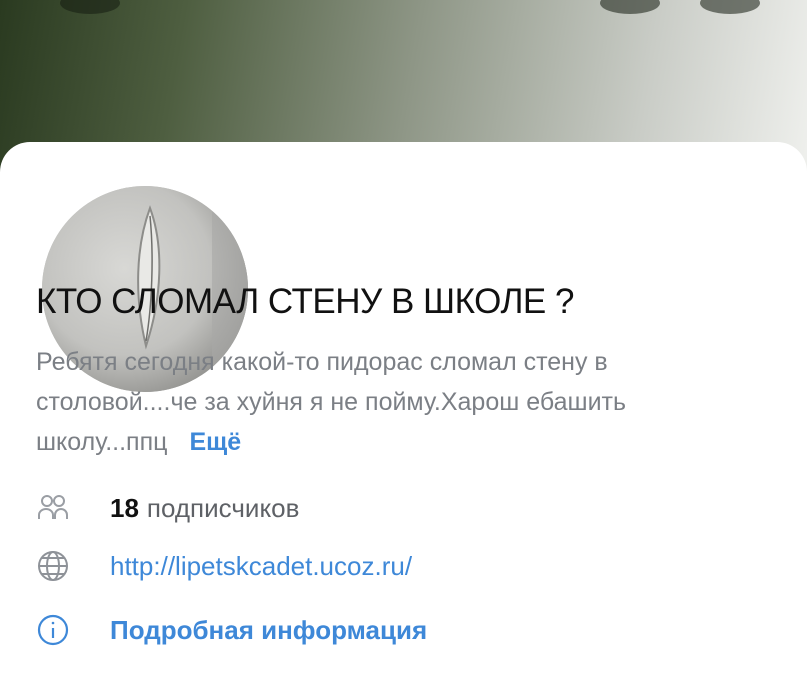 This screenshot has height=682, width=807. Describe the element at coordinates (53, 566) in the screenshot. I see `globe-icon` at that location.